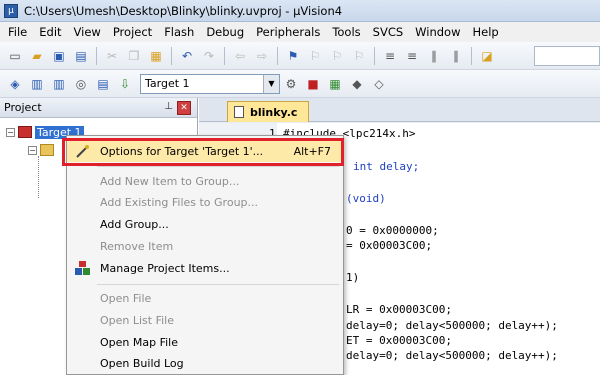  I want to click on uncomment-icon: ∥, so click(456, 56).